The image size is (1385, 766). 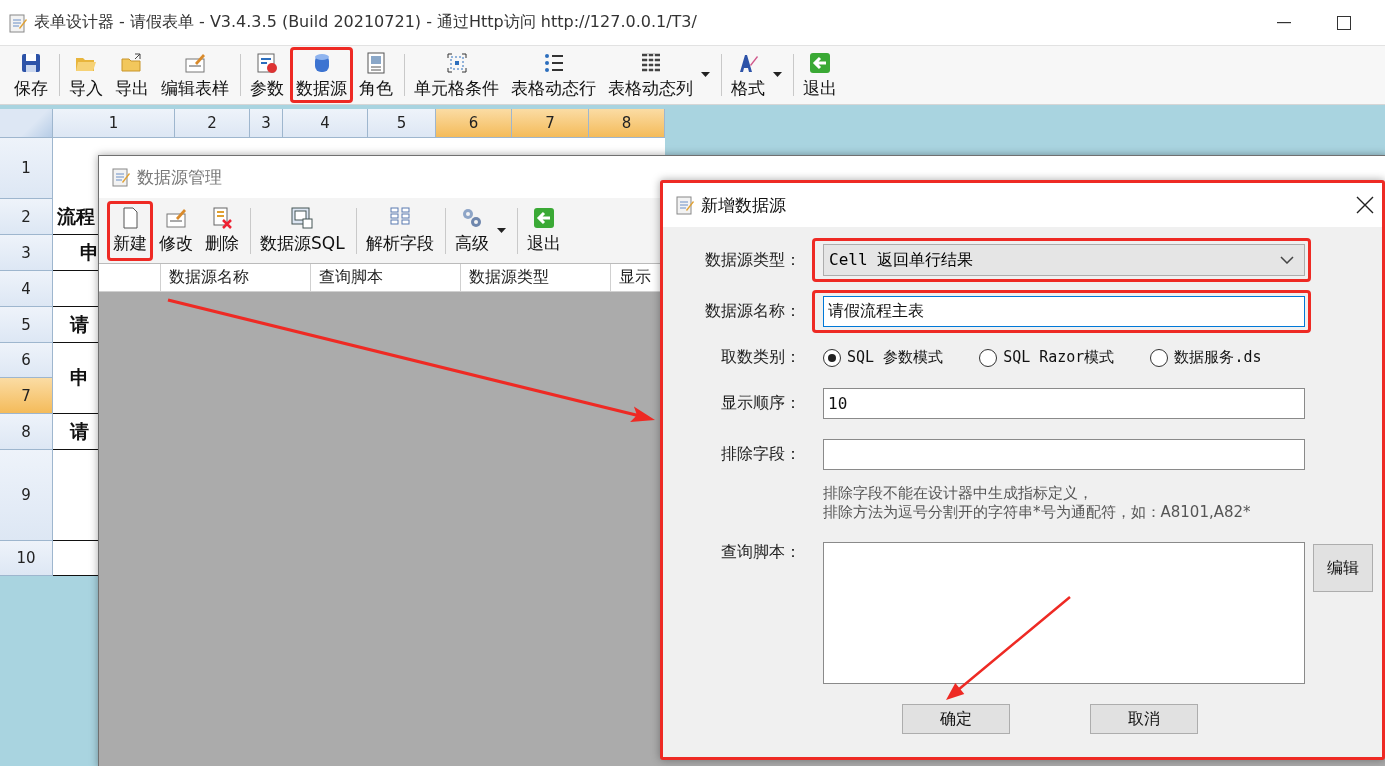 What do you see at coordinates (132, 62) in the screenshot?
I see `folder-icon` at bounding box center [132, 62].